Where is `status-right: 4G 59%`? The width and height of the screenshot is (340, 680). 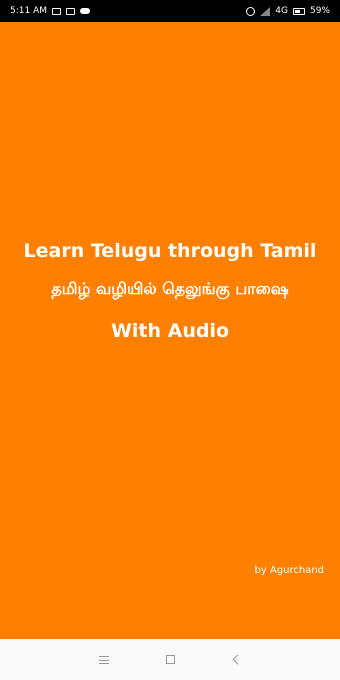 status-right: 4G 59% is located at coordinates (288, 11).